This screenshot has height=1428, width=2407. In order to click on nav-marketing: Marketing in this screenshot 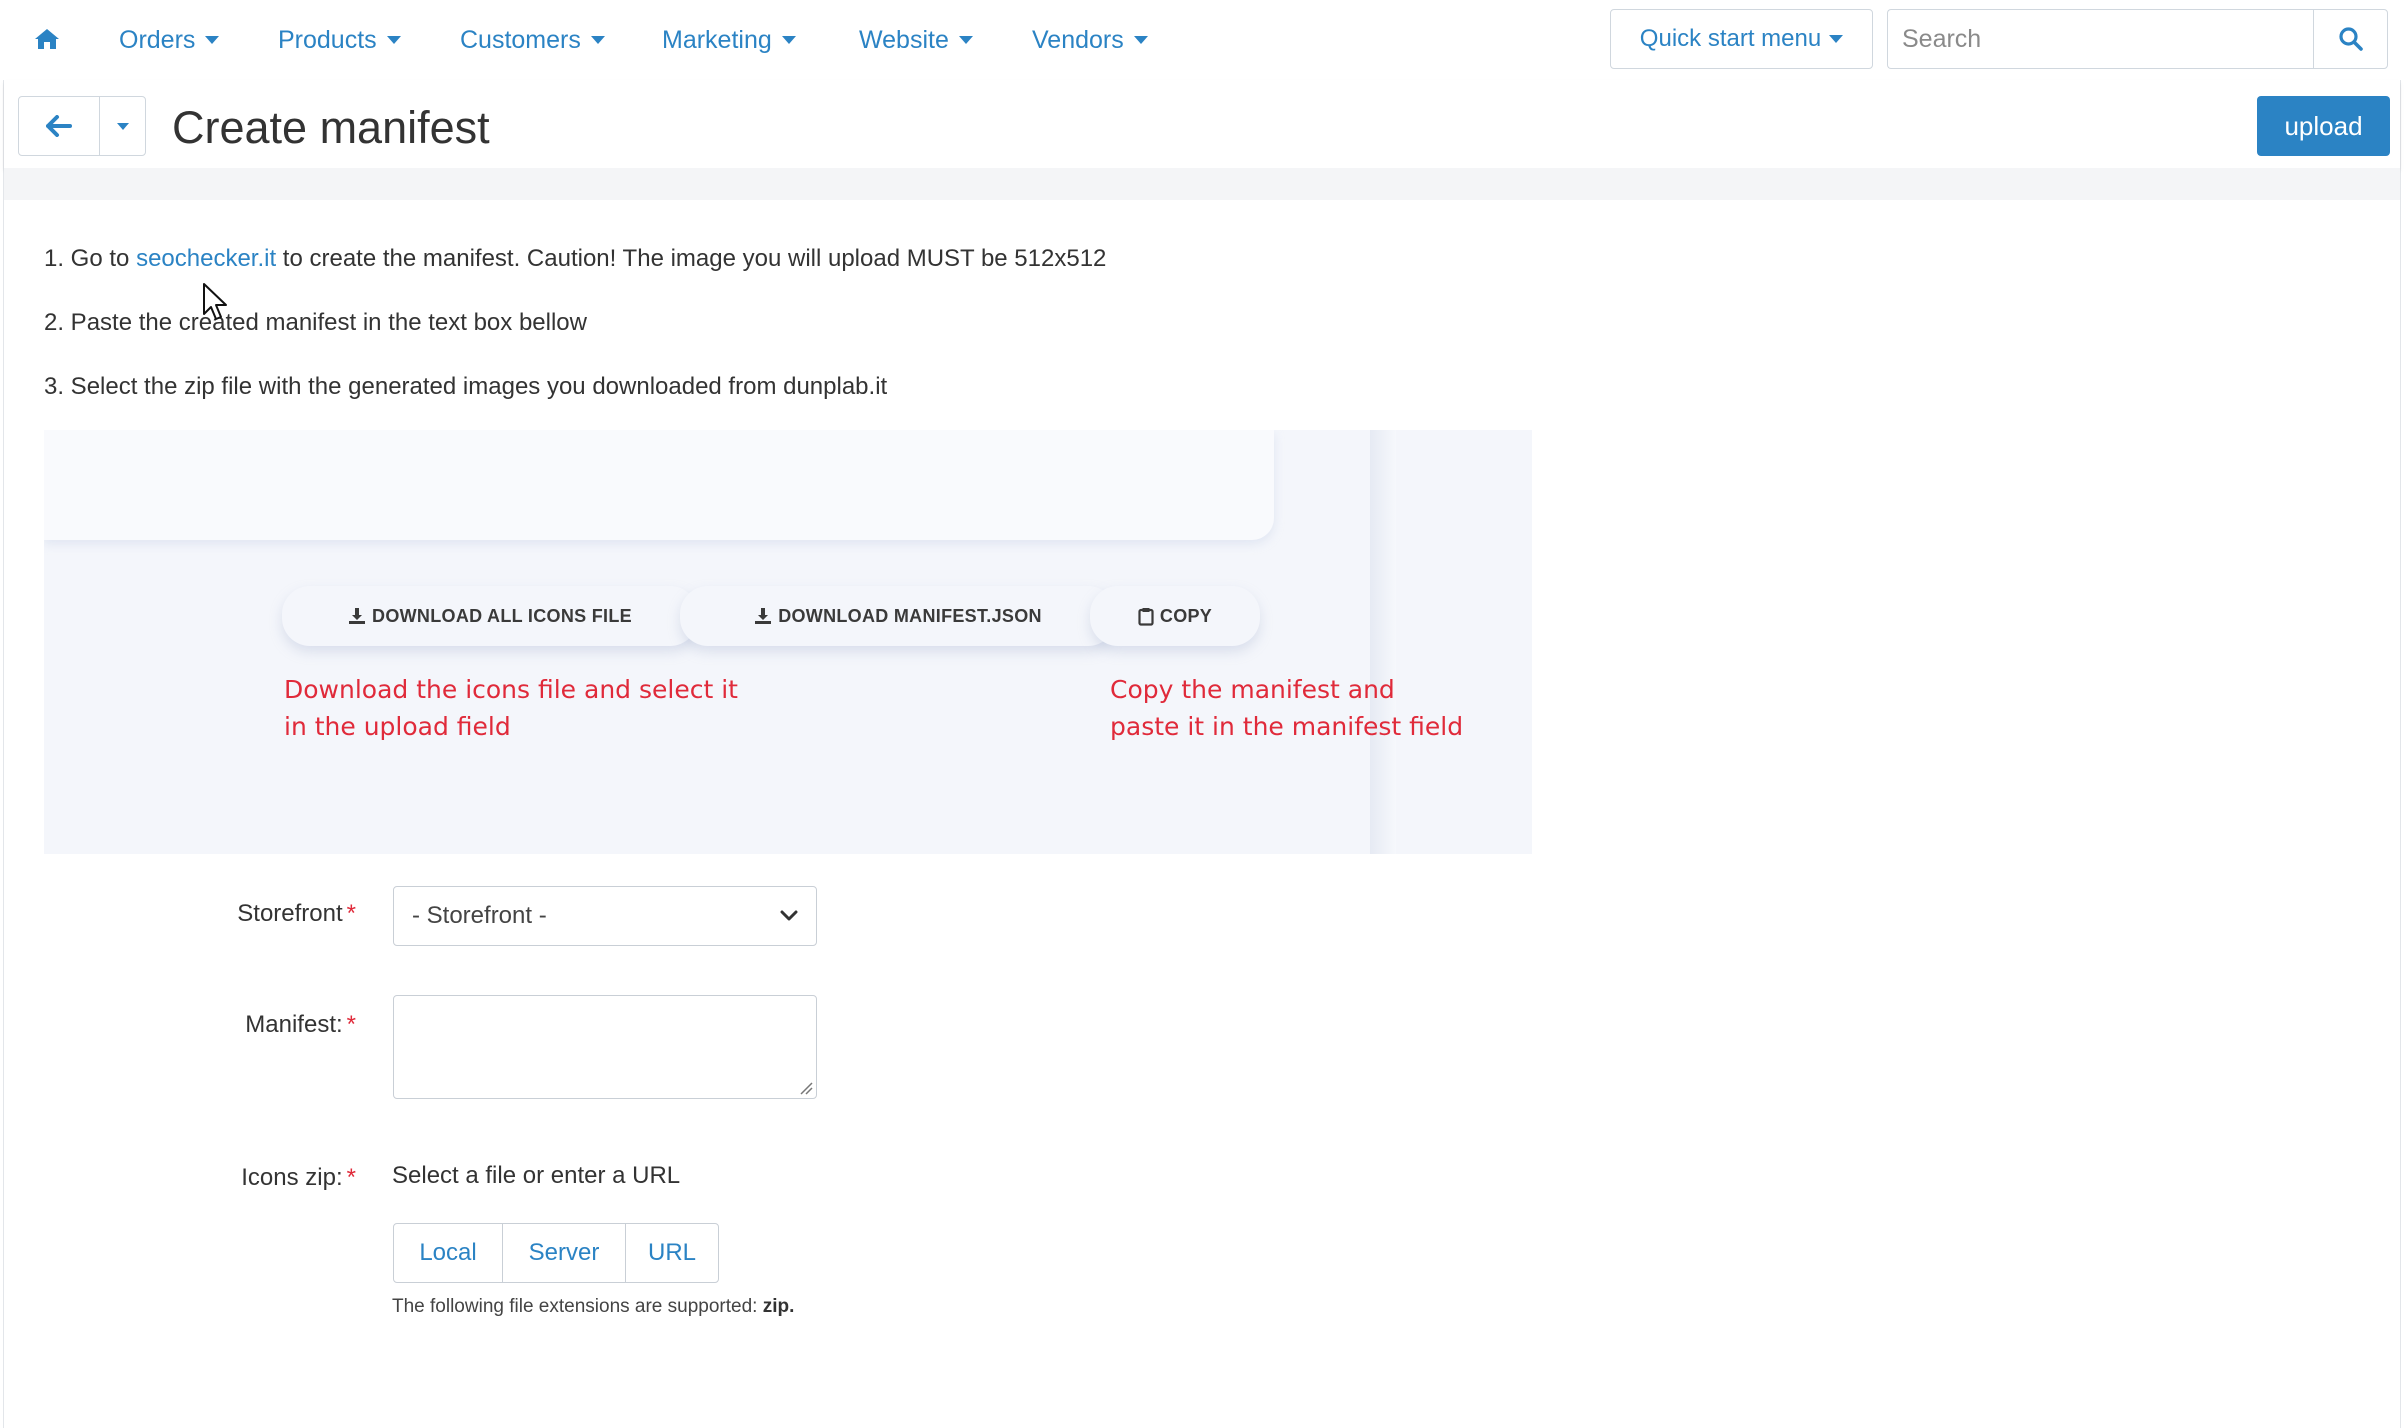, I will do `click(729, 40)`.